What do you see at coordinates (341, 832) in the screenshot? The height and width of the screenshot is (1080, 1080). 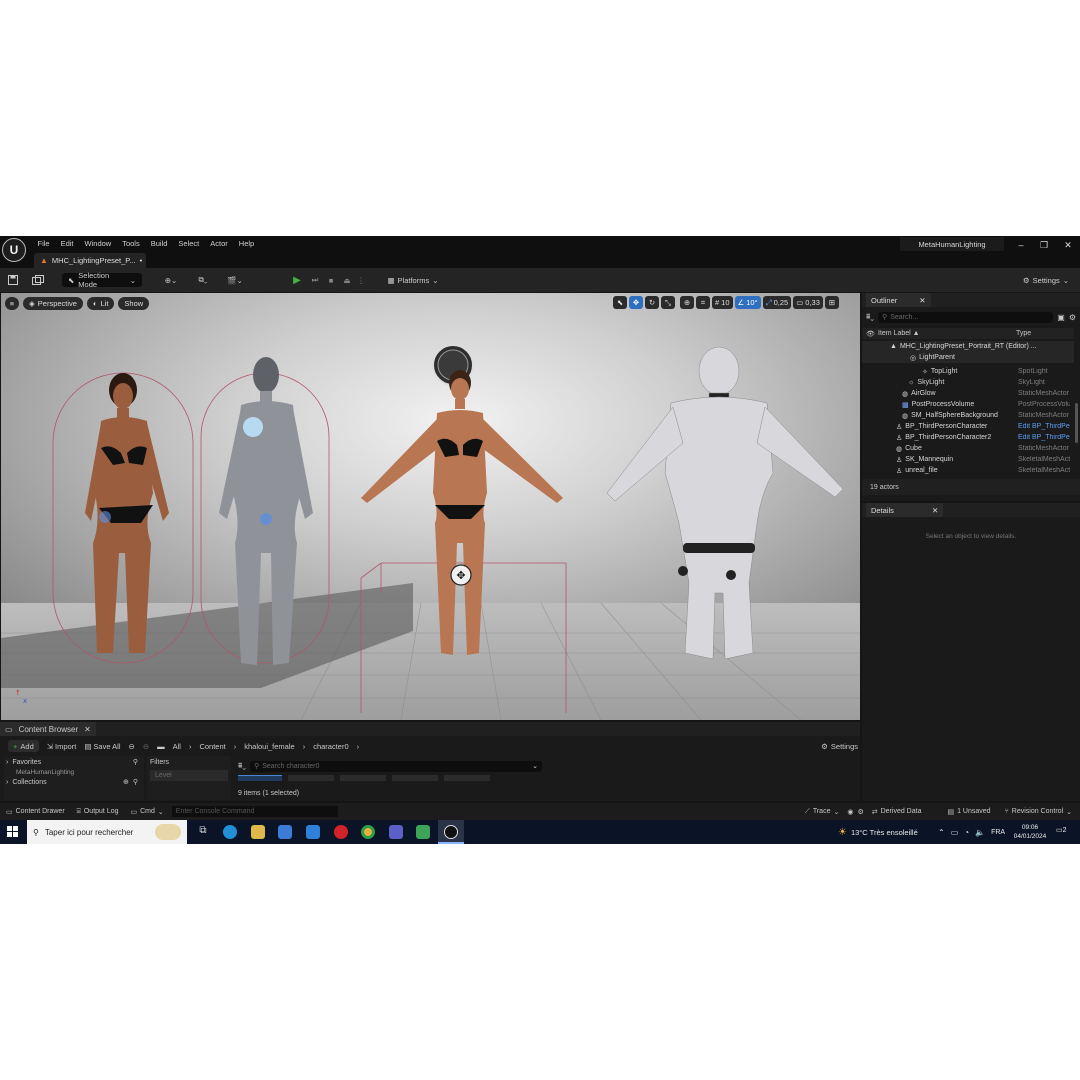 I see `opera-icon` at bounding box center [341, 832].